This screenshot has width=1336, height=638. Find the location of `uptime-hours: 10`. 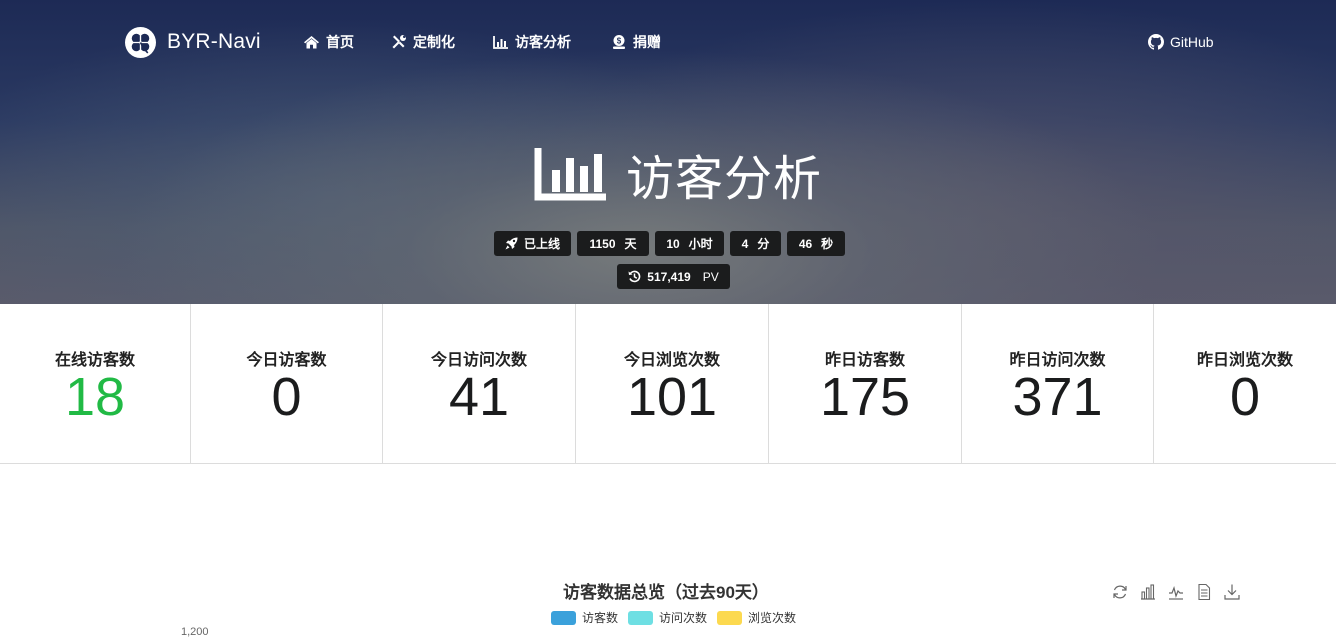

uptime-hours: 10 is located at coordinates (673, 243).